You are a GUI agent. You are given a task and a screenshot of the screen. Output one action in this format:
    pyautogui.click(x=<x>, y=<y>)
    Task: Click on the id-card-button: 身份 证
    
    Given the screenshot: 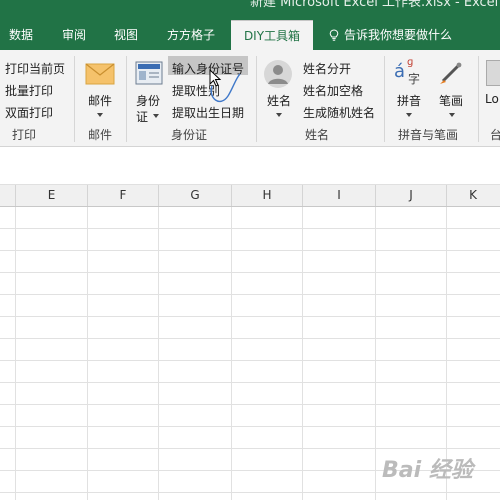 What is the action you would take?
    pyautogui.click(x=149, y=91)
    